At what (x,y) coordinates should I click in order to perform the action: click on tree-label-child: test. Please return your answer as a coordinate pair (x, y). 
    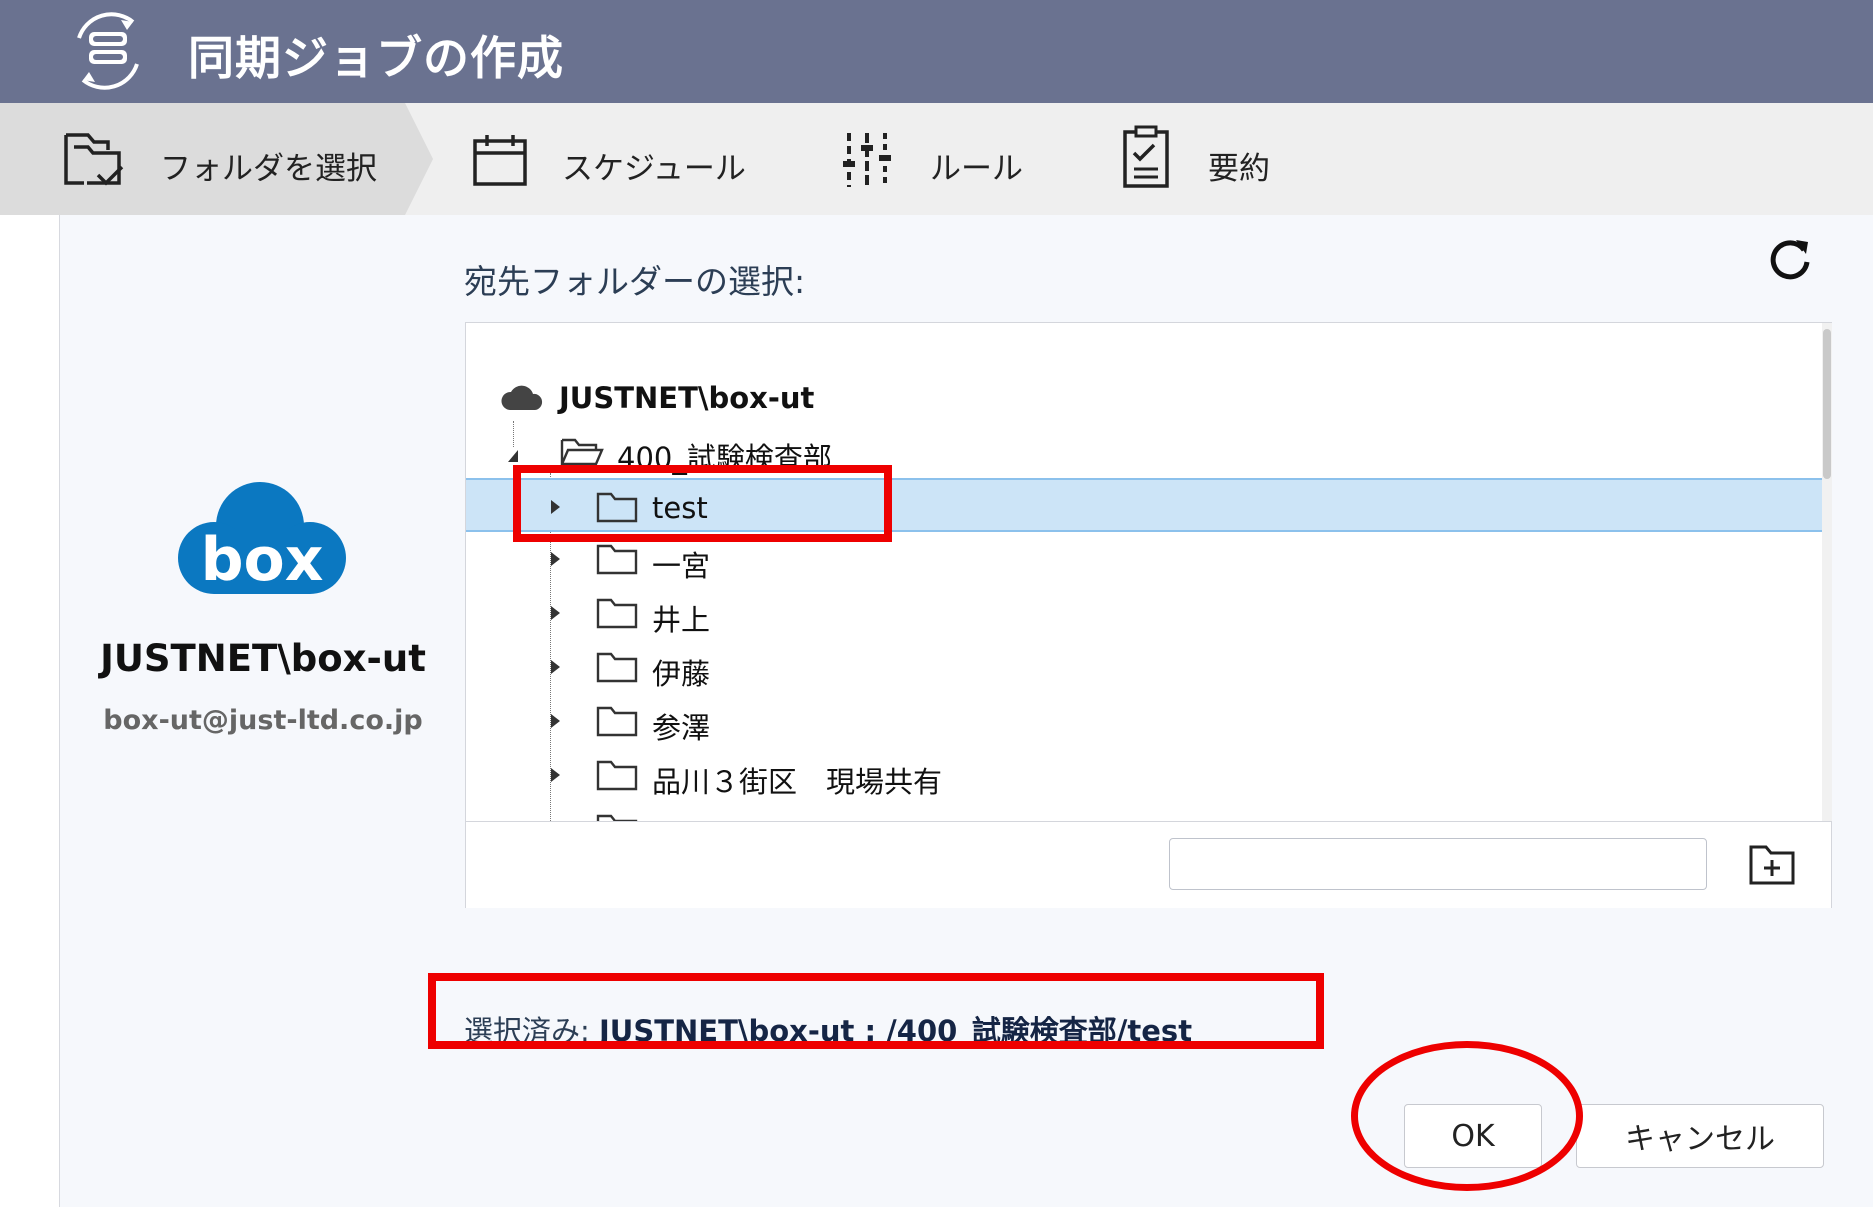
    Looking at the image, I should click on (680, 508).